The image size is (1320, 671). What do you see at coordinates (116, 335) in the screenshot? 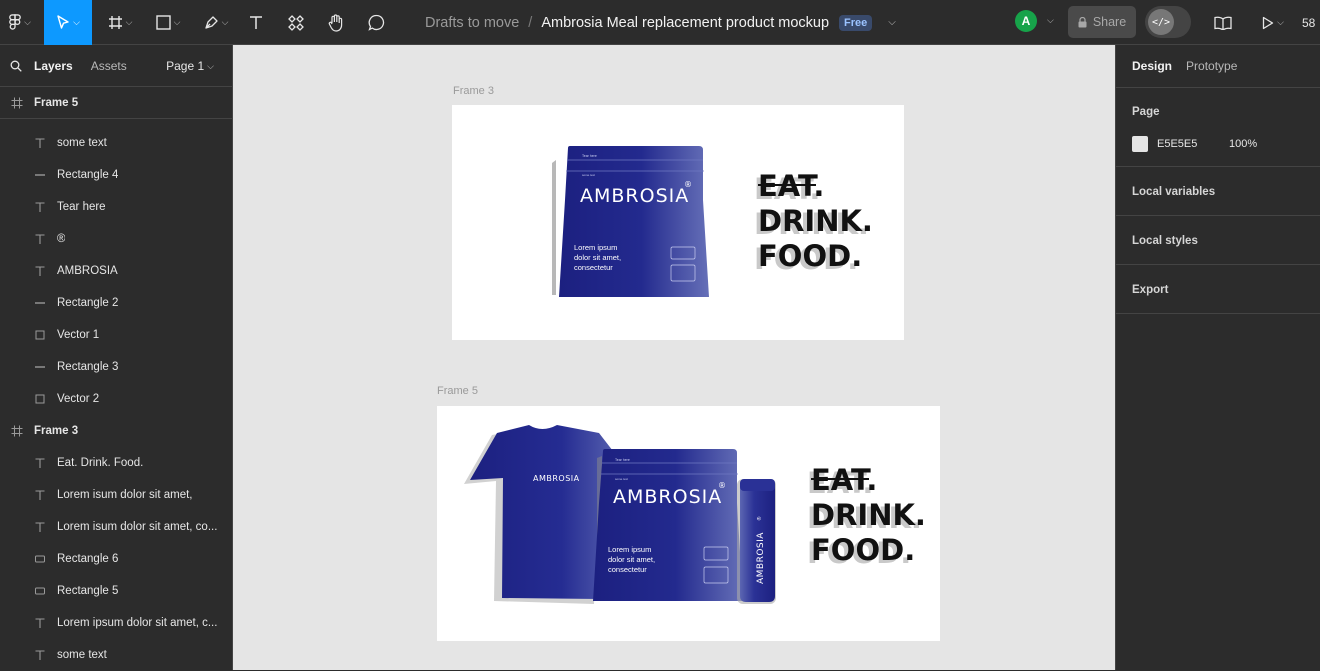
I see `layer-row: Vector 1` at bounding box center [116, 335].